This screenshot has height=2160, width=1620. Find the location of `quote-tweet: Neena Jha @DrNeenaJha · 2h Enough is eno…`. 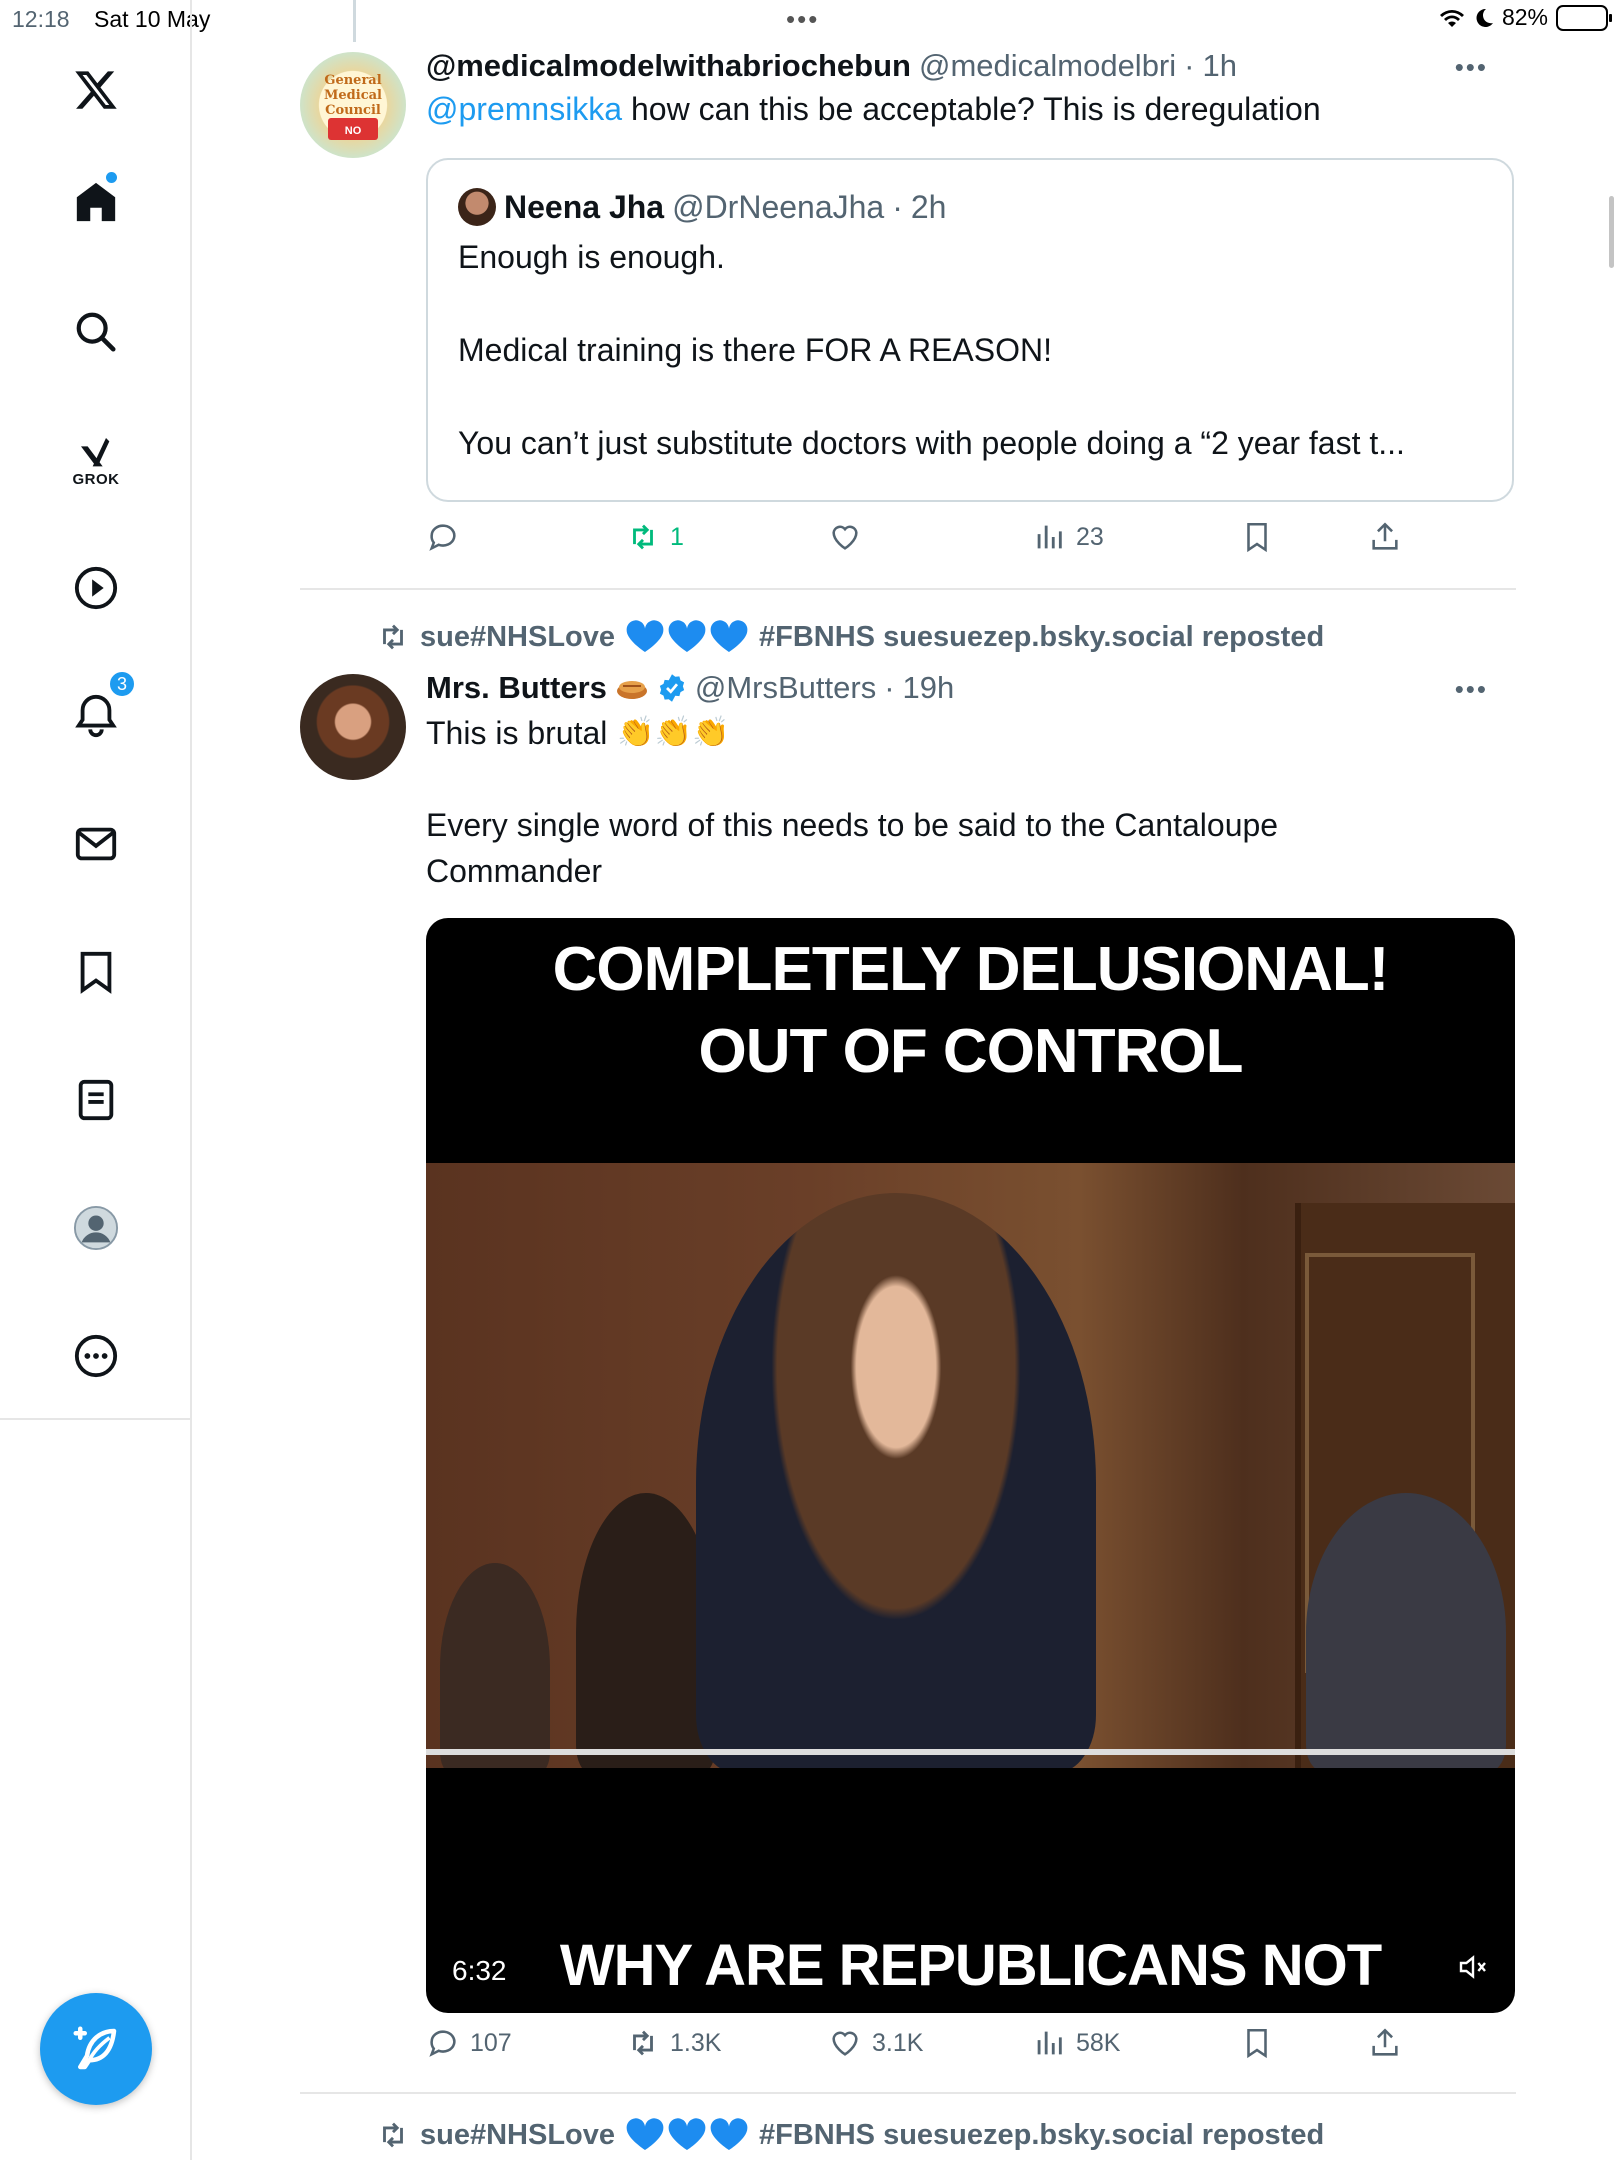

quote-tweet: Neena Jha @DrNeenaJha · 2h Enough is eno… is located at coordinates (970, 330).